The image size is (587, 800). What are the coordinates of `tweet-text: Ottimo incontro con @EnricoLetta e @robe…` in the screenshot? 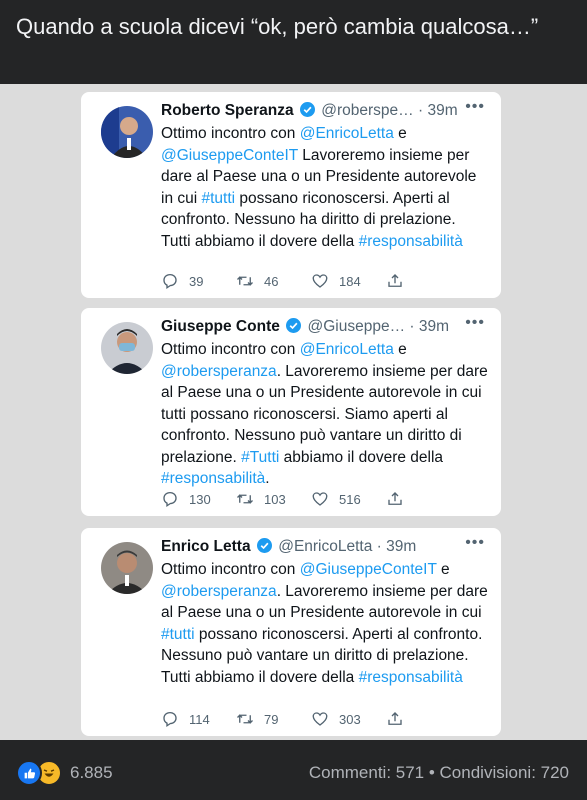 It's located at (324, 414).